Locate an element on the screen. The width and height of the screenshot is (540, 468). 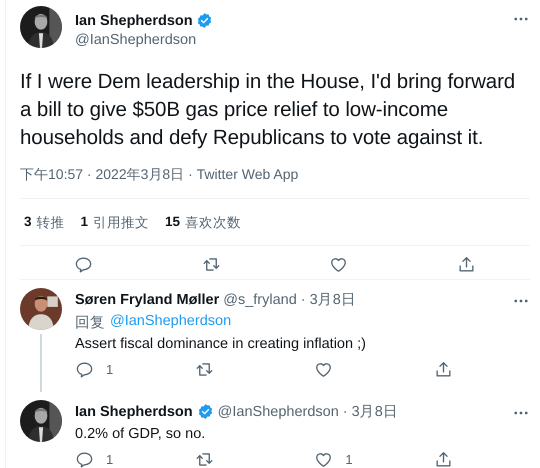
stat-count: 15 is located at coordinates (172, 223).